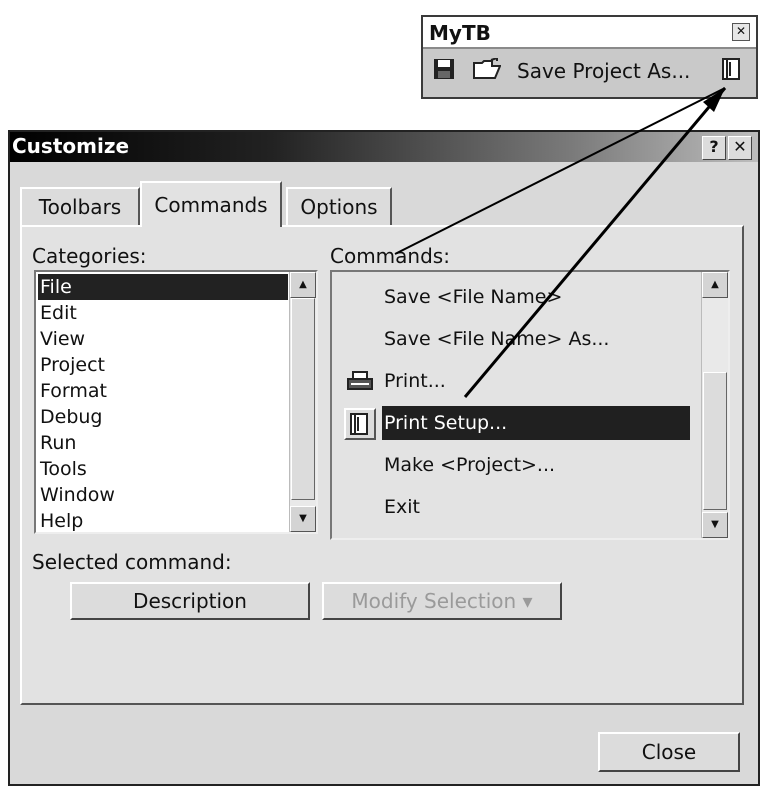  I want to click on category-item-debug: Debug, so click(70, 417).